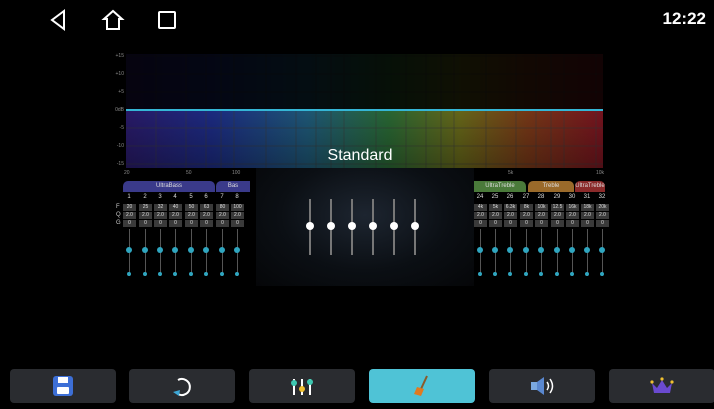 The width and height of the screenshot is (714, 409). I want to click on band-frequency: 6.3k, so click(510, 207).